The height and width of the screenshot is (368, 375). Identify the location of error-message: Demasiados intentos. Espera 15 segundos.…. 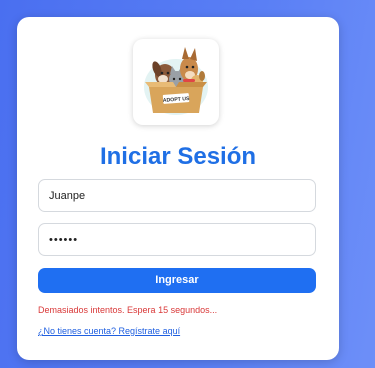
(128, 310).